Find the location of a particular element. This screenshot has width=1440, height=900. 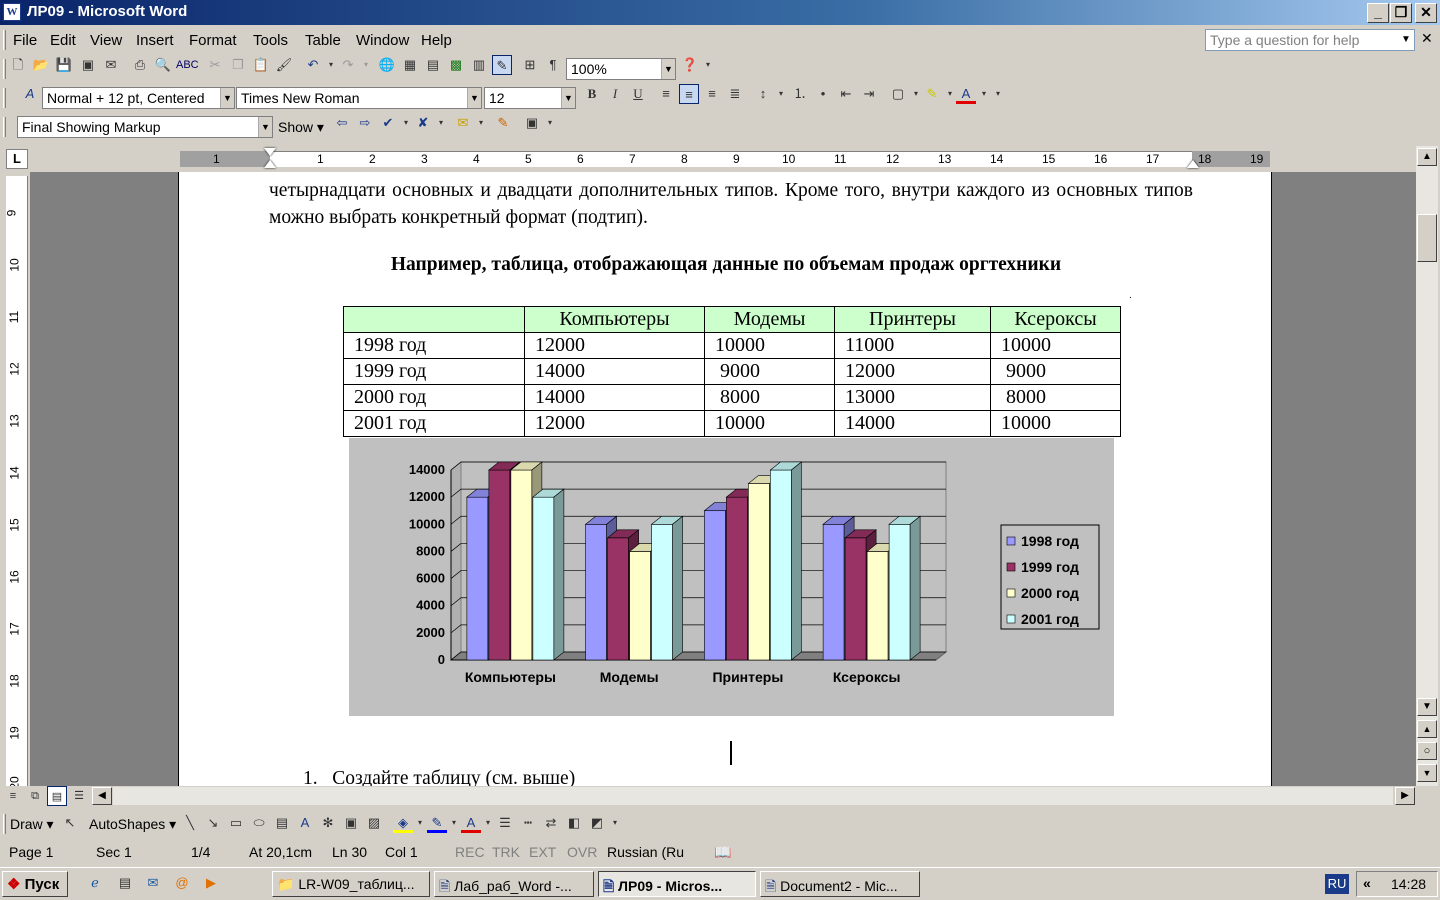

styles-formatting-icon: A is located at coordinates (30, 94).